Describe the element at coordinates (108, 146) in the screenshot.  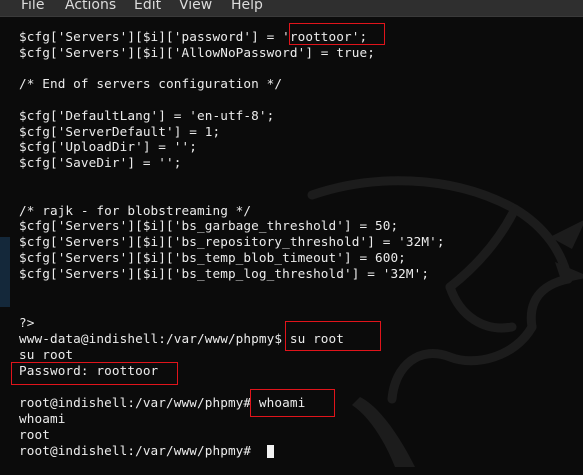
I see `terminal-line: $cfg['UploadDir'] = '';` at that location.